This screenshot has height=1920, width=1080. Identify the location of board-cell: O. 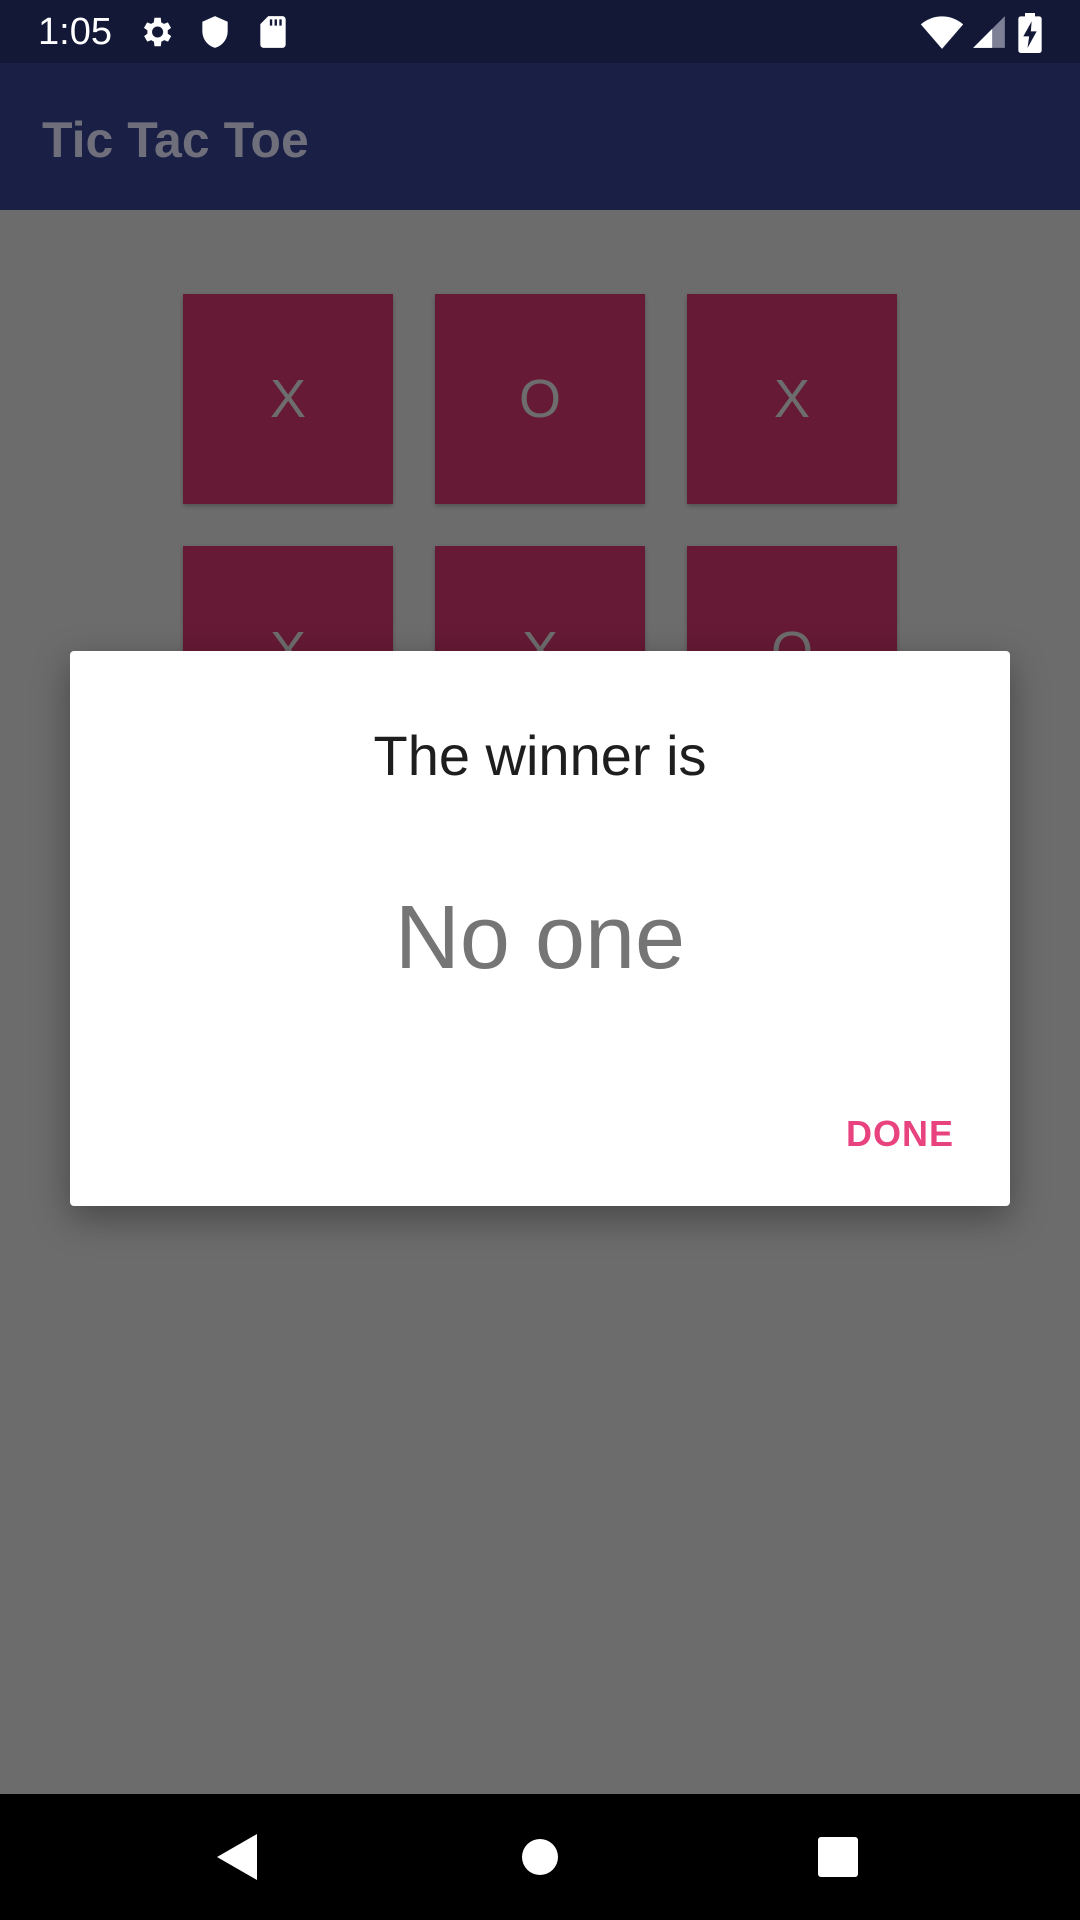
(540, 399).